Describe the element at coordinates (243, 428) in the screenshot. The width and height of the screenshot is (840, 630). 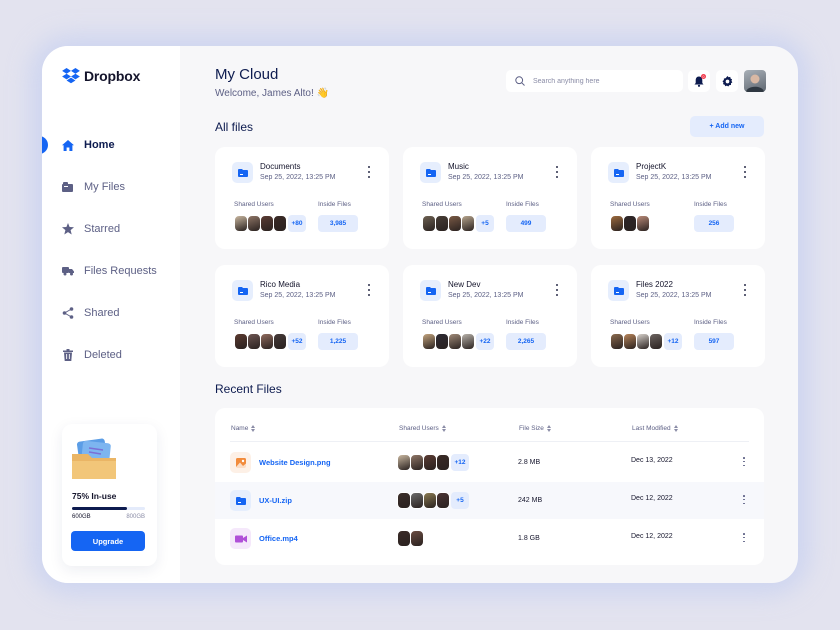
I see `column-header-name: Name` at that location.